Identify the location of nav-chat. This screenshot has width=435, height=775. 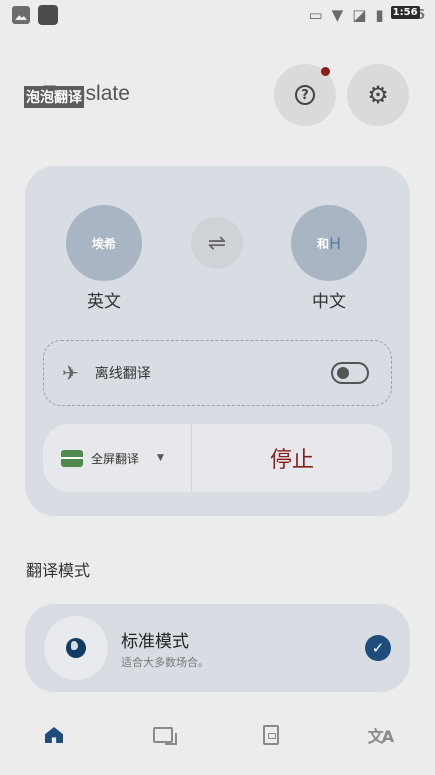
(163, 735).